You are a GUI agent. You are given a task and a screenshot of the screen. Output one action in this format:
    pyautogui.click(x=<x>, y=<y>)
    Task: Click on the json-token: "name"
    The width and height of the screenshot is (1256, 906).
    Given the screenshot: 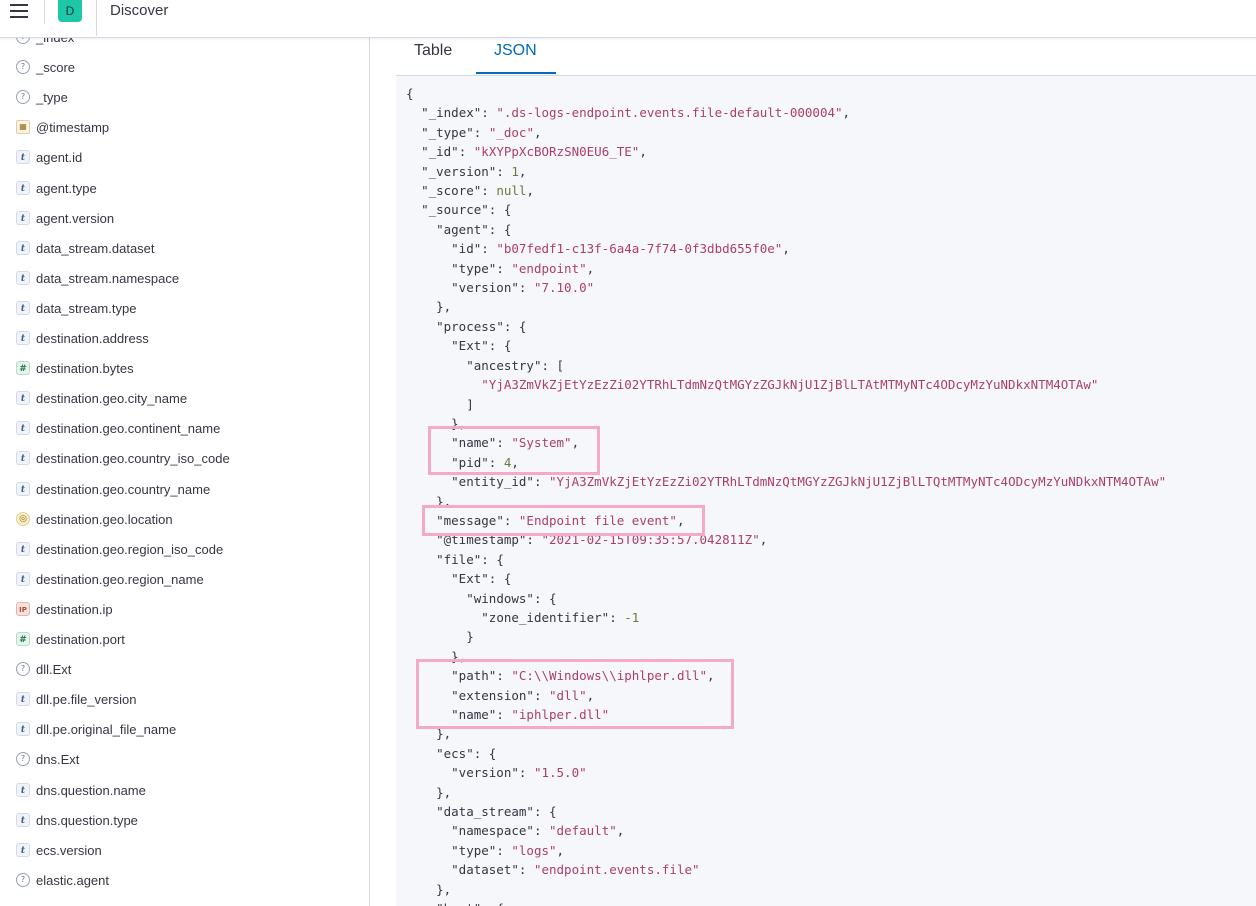 What is the action you would take?
    pyautogui.click(x=474, y=714)
    